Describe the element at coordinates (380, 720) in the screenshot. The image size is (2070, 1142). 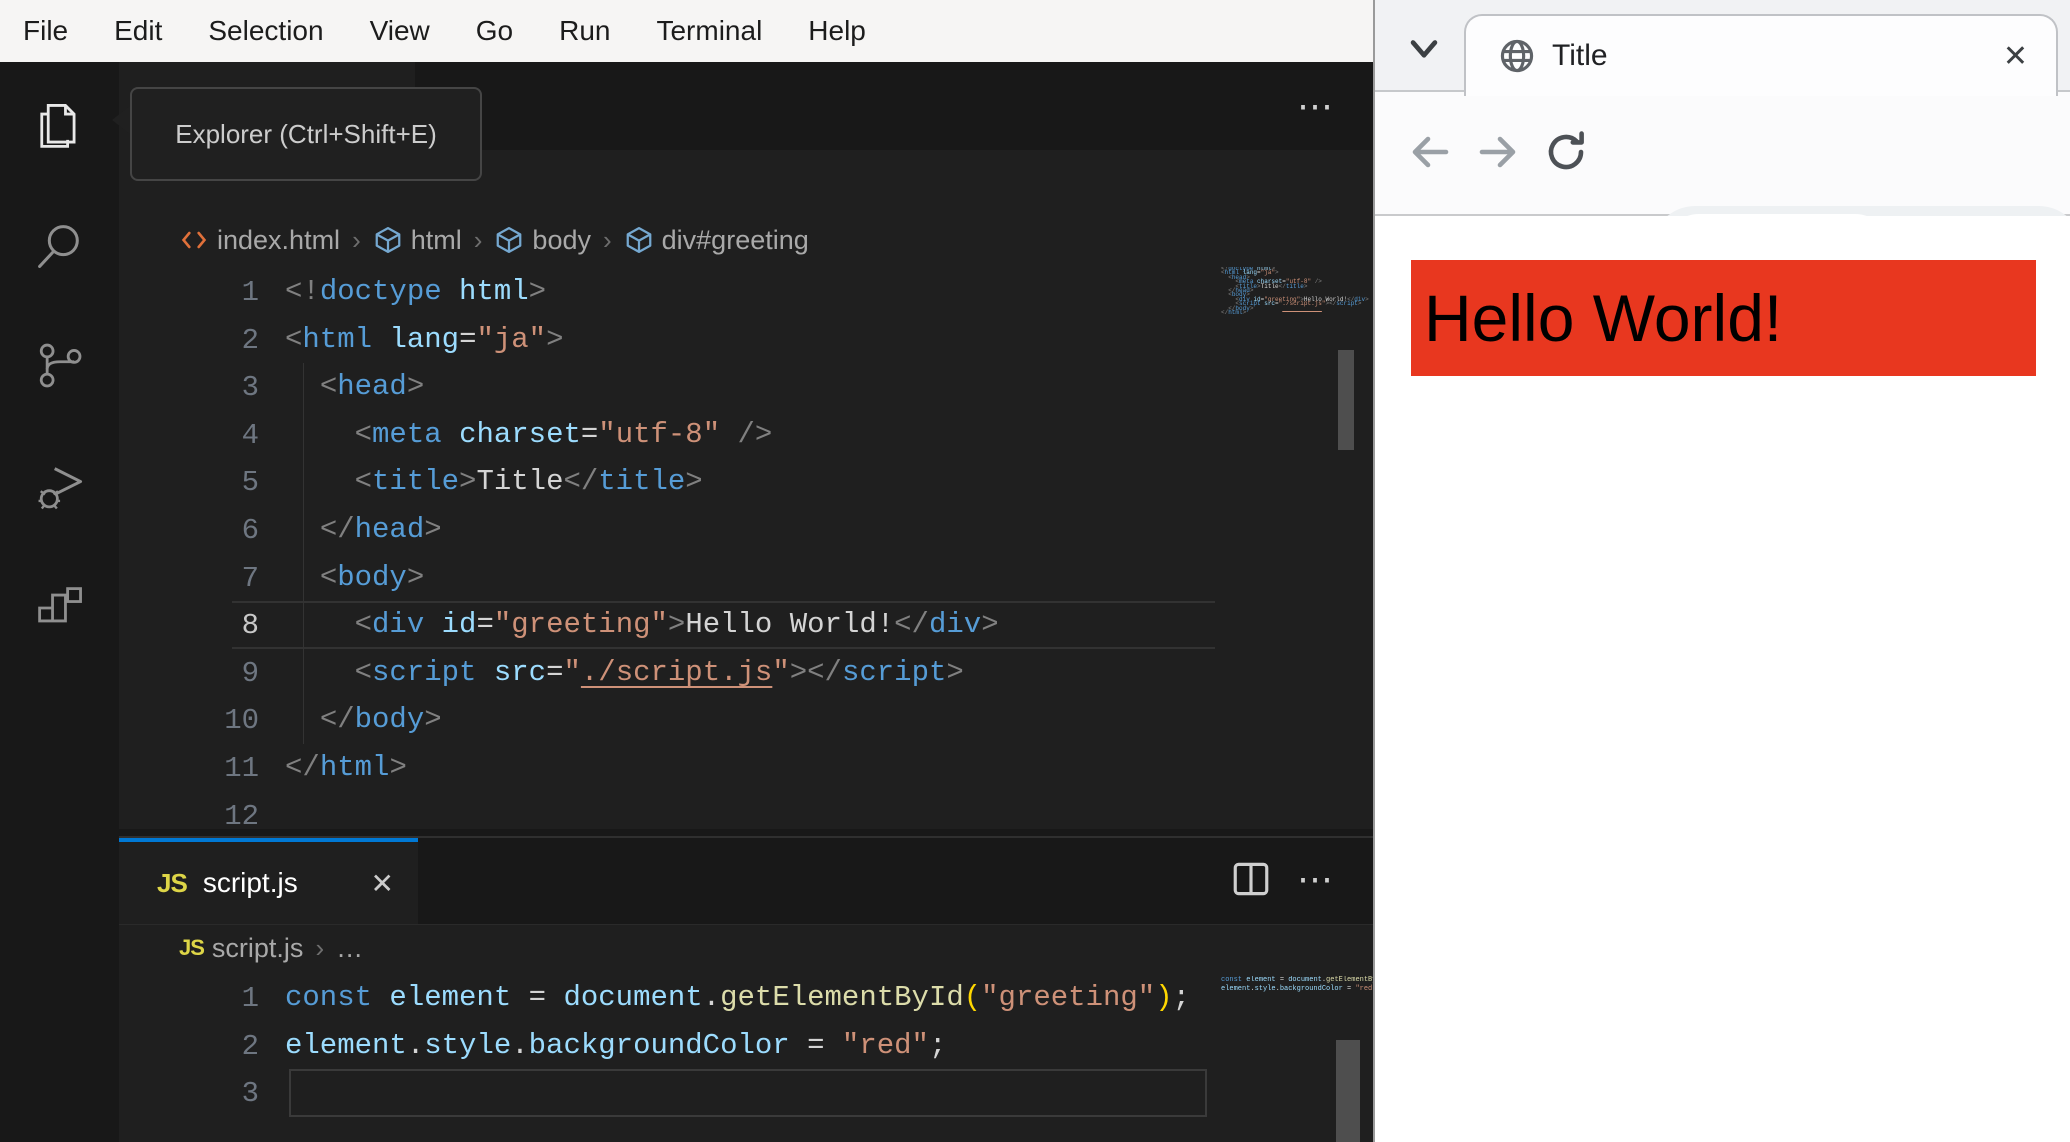
I see `code-line: </body>` at that location.